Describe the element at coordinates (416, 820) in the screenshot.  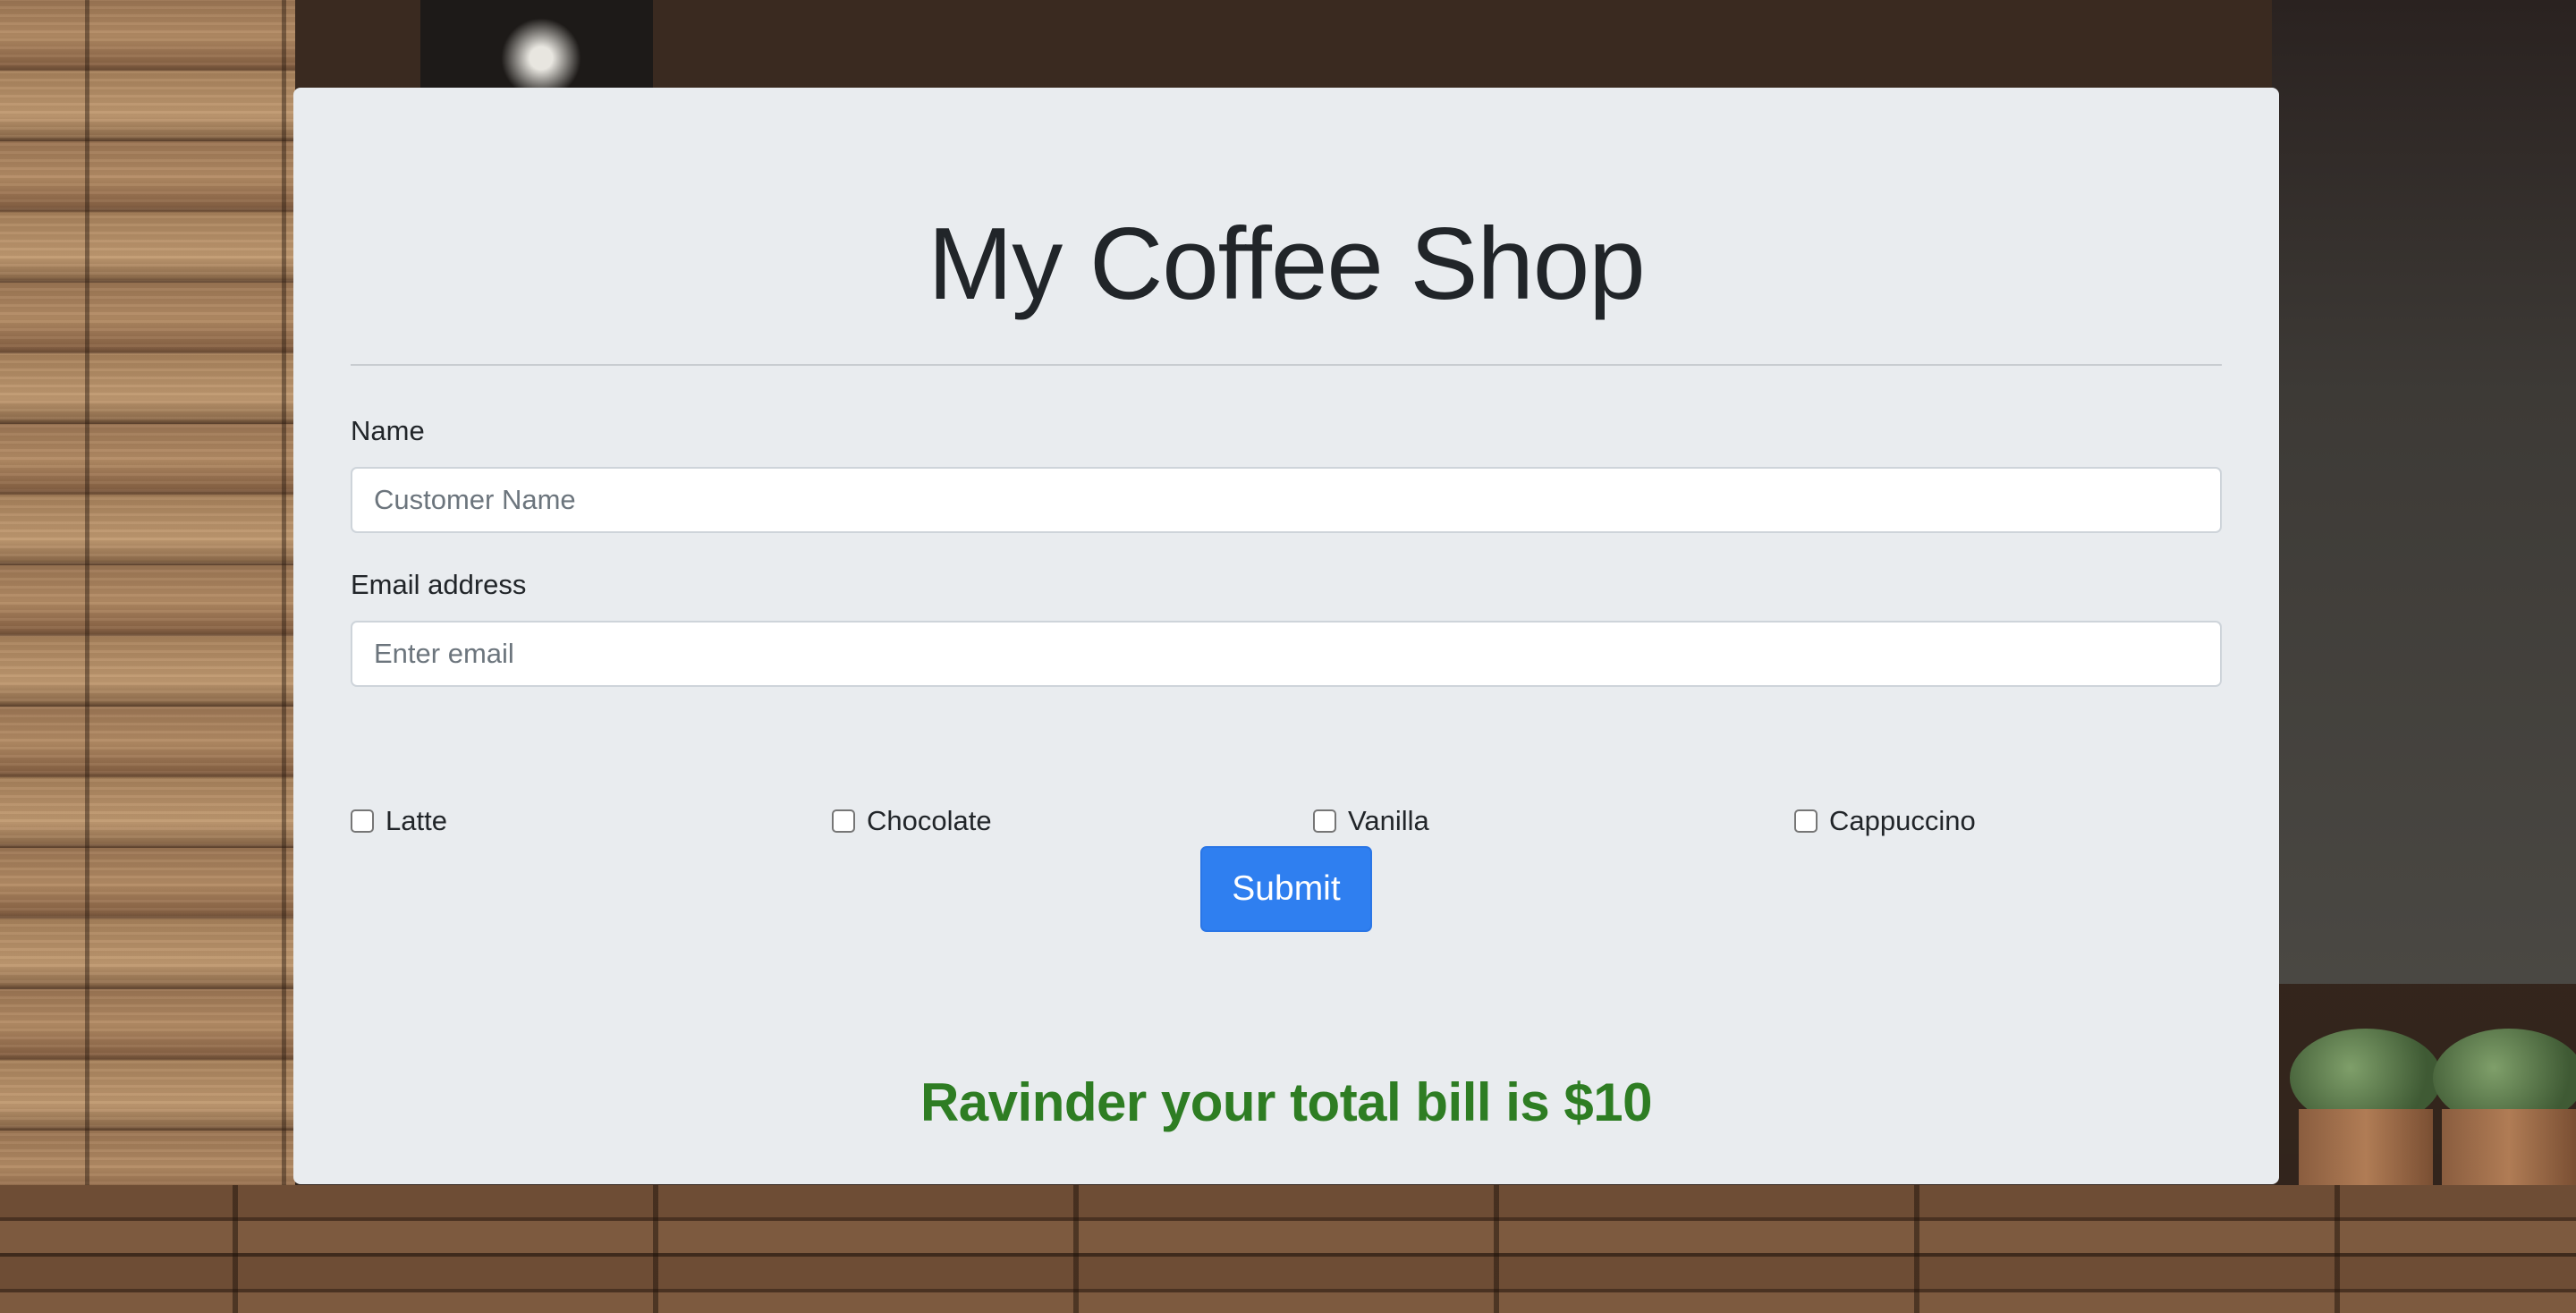
I see `latte-label: Latte` at that location.